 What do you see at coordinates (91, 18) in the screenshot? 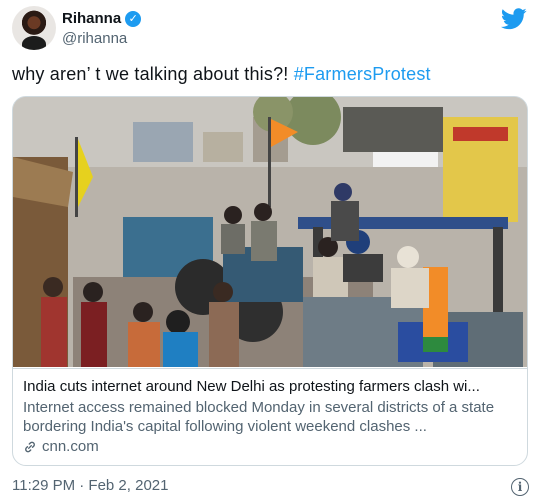
I see `display-name: Rihanna` at bounding box center [91, 18].